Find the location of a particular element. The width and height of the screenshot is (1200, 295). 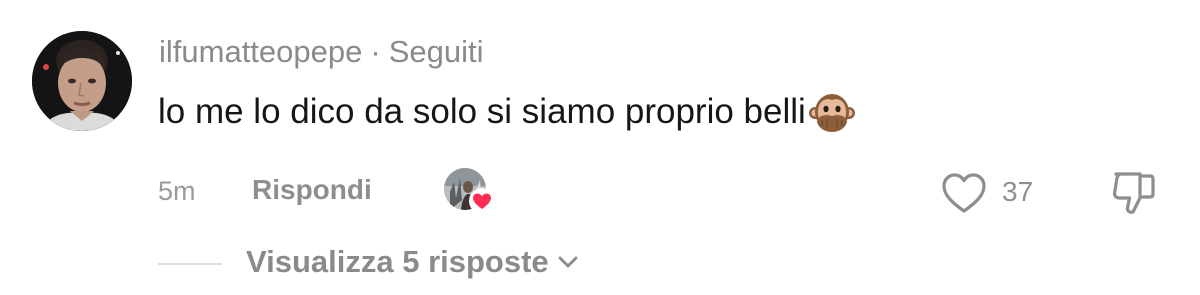

view-replies-button: Visualizza 5 risposte is located at coordinates (413, 262).